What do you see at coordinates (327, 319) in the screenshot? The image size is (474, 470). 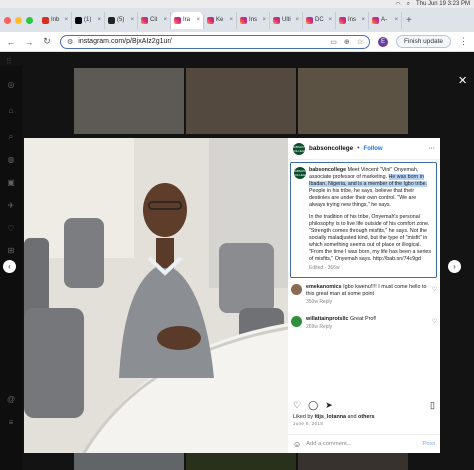 I see `comment-username: willattainprotsllc` at bounding box center [327, 319].